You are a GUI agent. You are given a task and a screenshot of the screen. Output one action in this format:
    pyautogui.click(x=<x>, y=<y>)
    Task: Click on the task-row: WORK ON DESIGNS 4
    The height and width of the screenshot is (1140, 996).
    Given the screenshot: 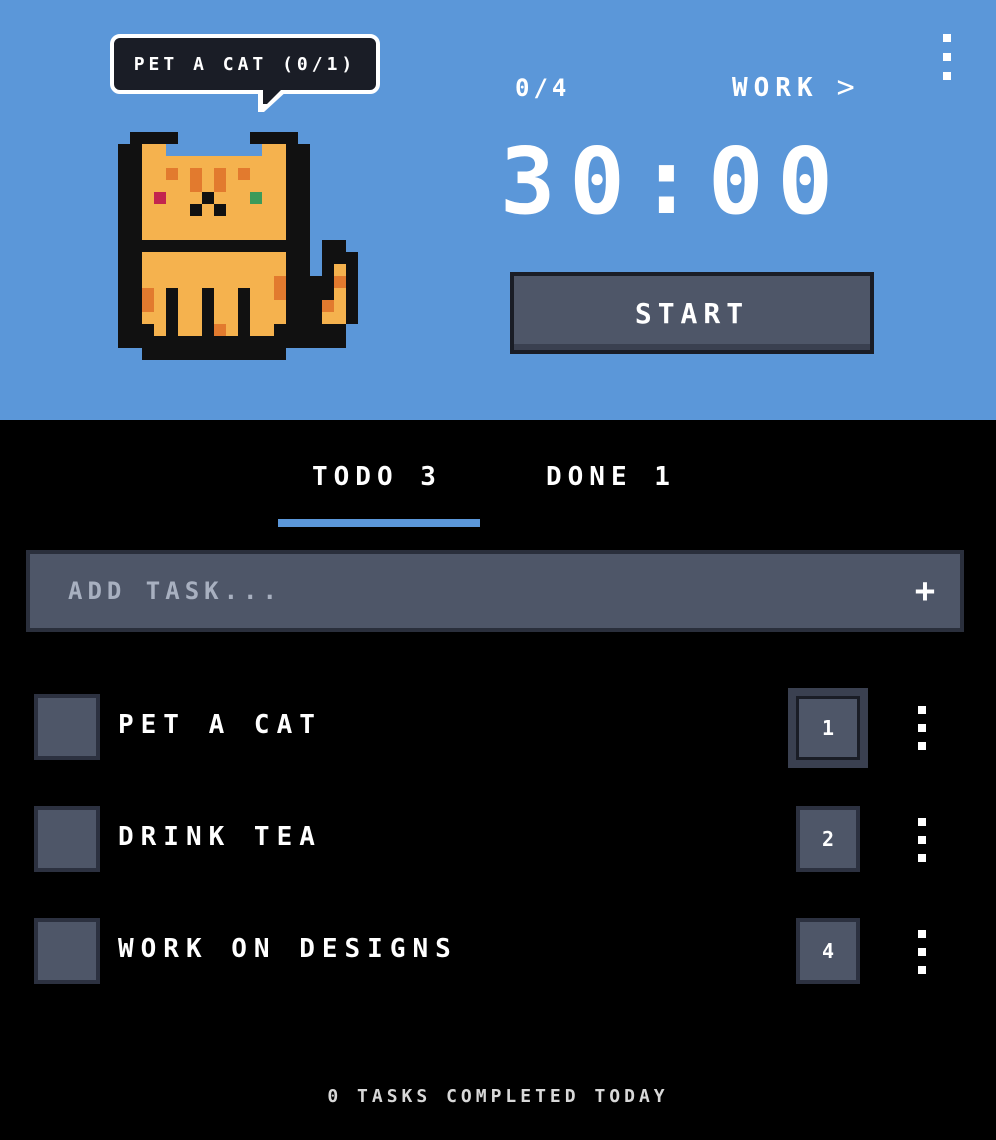 What is the action you would take?
    pyautogui.click(x=498, y=958)
    